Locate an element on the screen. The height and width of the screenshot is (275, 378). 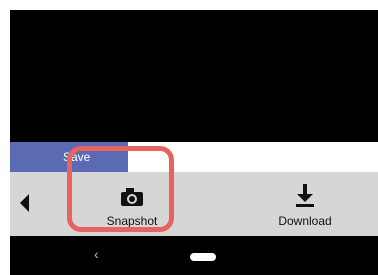
home-pill-icon is located at coordinates (203, 257).